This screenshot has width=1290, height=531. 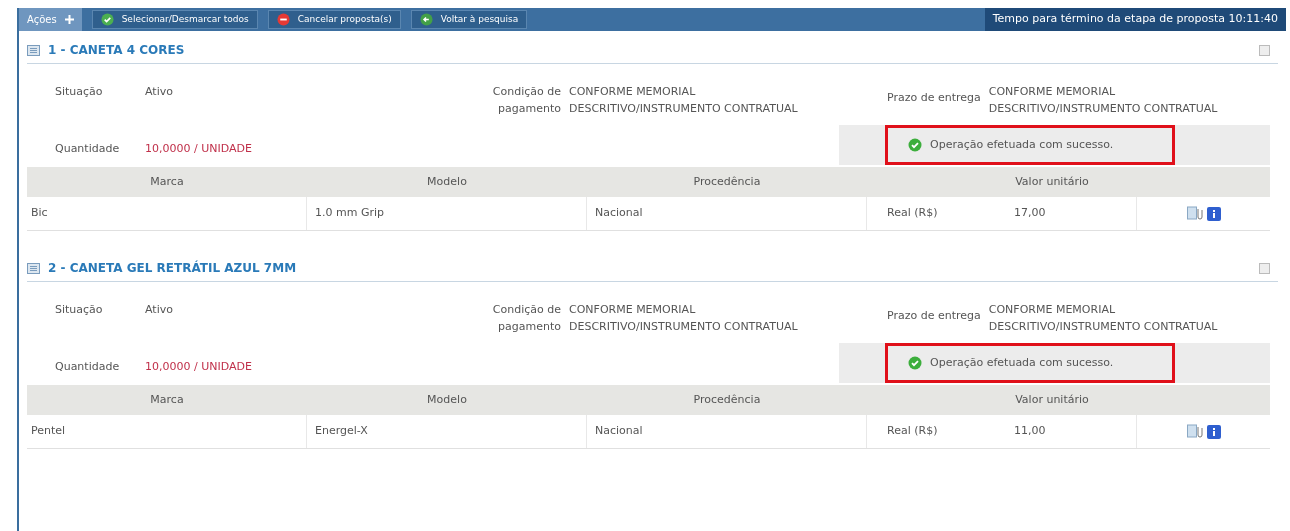 What do you see at coordinates (447, 431) in the screenshot?
I see `table-cell: Energel-X` at bounding box center [447, 431].